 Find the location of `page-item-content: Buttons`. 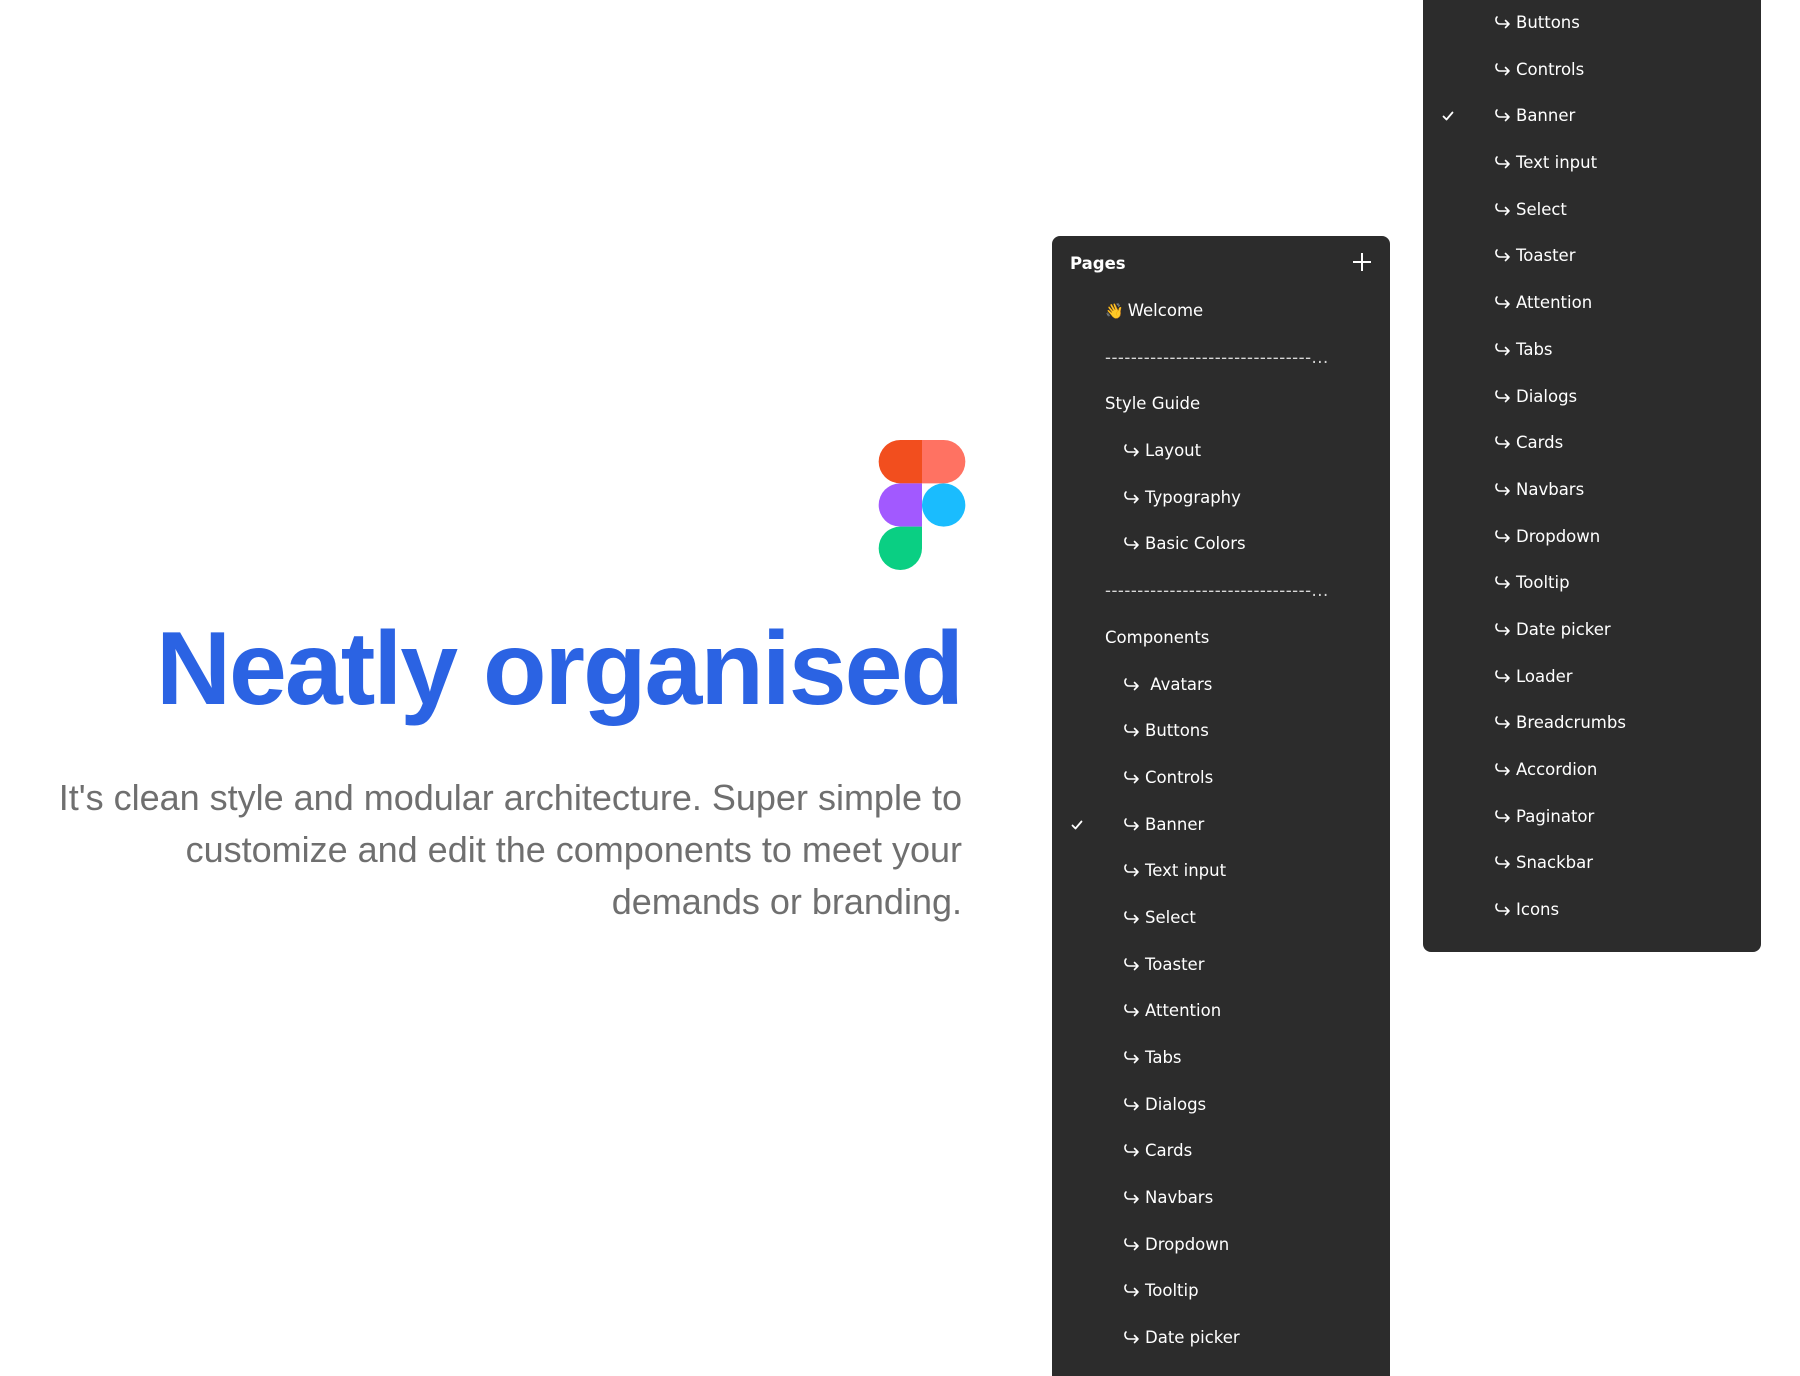

page-item-content: Buttons is located at coordinates (1166, 731).